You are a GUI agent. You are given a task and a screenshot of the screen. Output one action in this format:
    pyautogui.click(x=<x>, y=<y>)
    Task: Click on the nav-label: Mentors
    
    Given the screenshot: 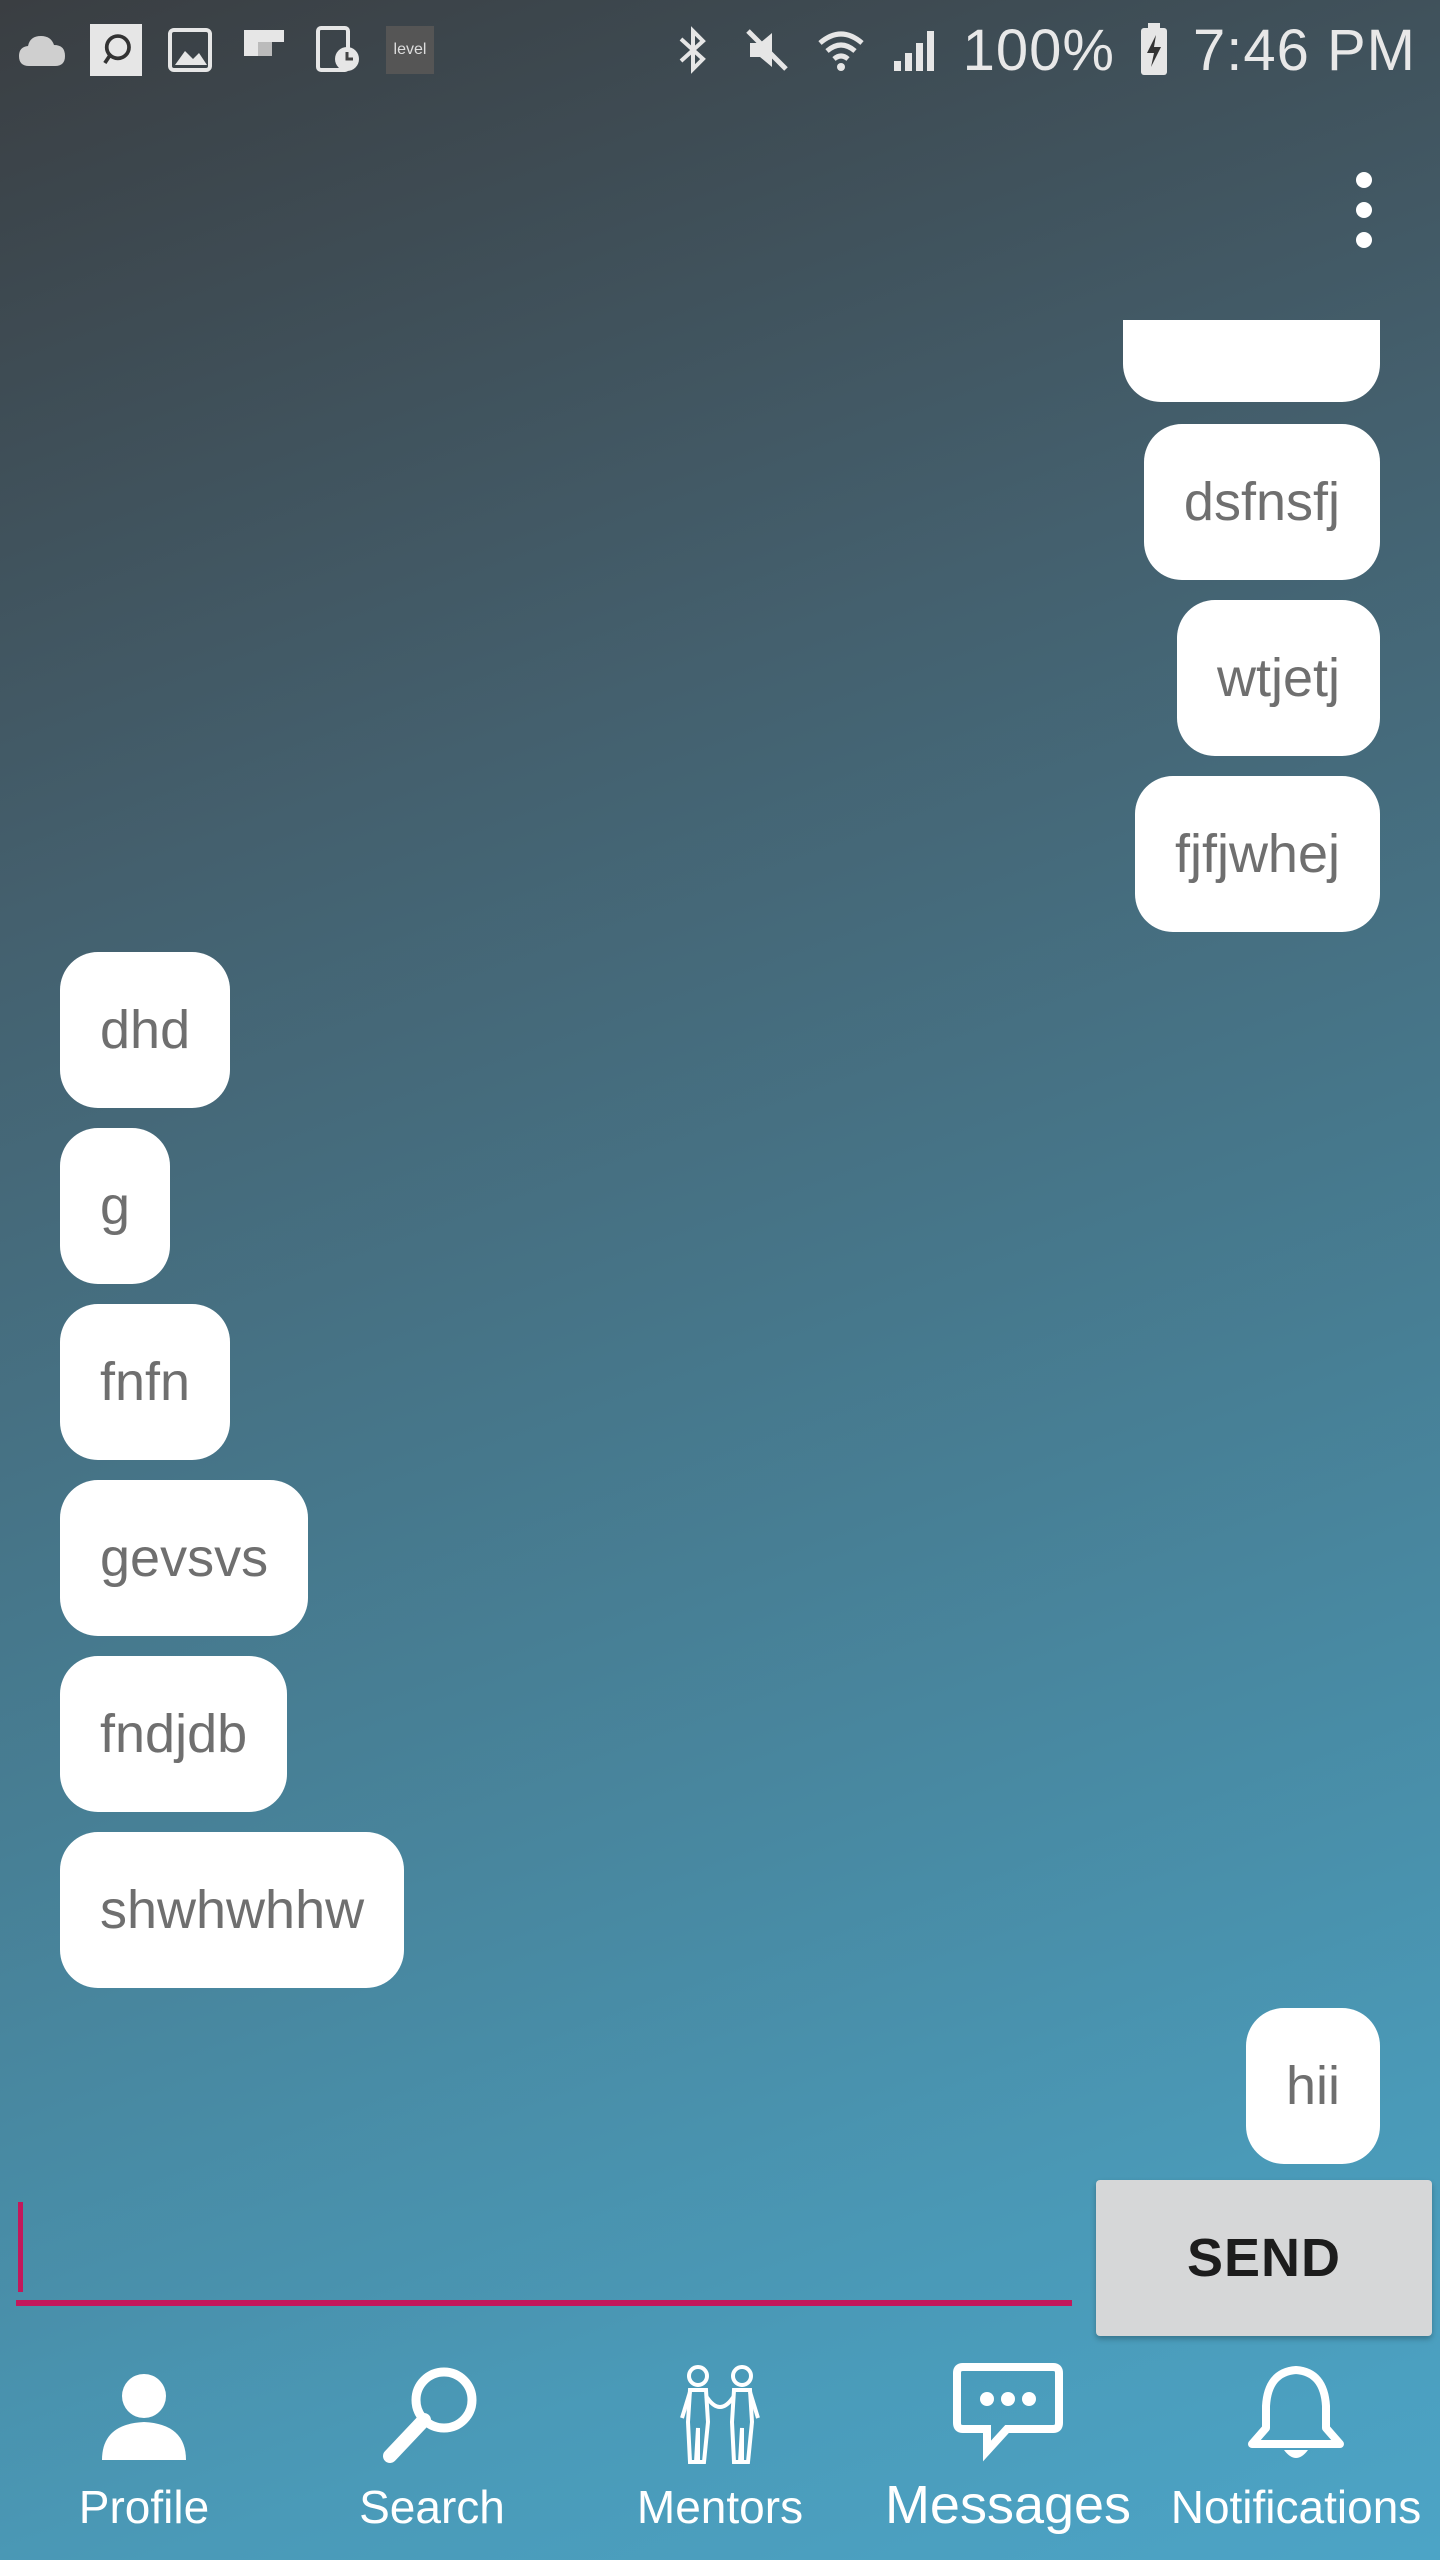 What is the action you would take?
    pyautogui.click(x=720, y=2507)
    